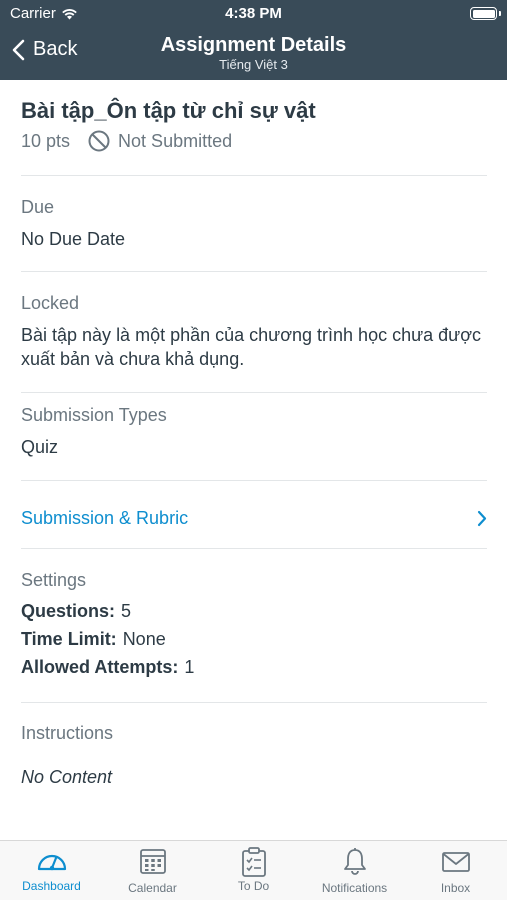 This screenshot has width=507, height=900. What do you see at coordinates (254, 756) in the screenshot?
I see `instructions-section: Instructions No Content` at bounding box center [254, 756].